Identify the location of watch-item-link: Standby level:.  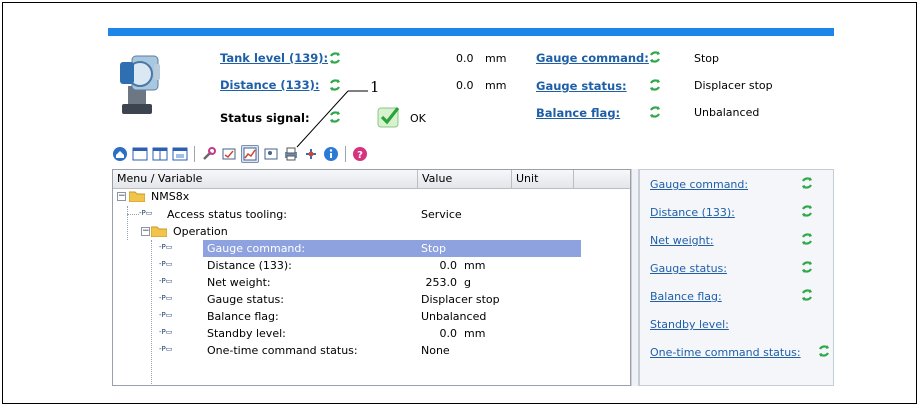
(689, 324).